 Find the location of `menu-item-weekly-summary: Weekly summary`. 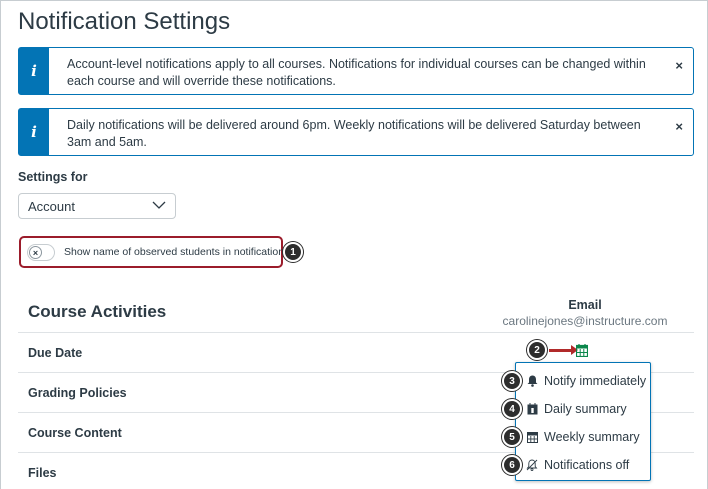

menu-item-weekly-summary: Weekly summary is located at coordinates (583, 437).